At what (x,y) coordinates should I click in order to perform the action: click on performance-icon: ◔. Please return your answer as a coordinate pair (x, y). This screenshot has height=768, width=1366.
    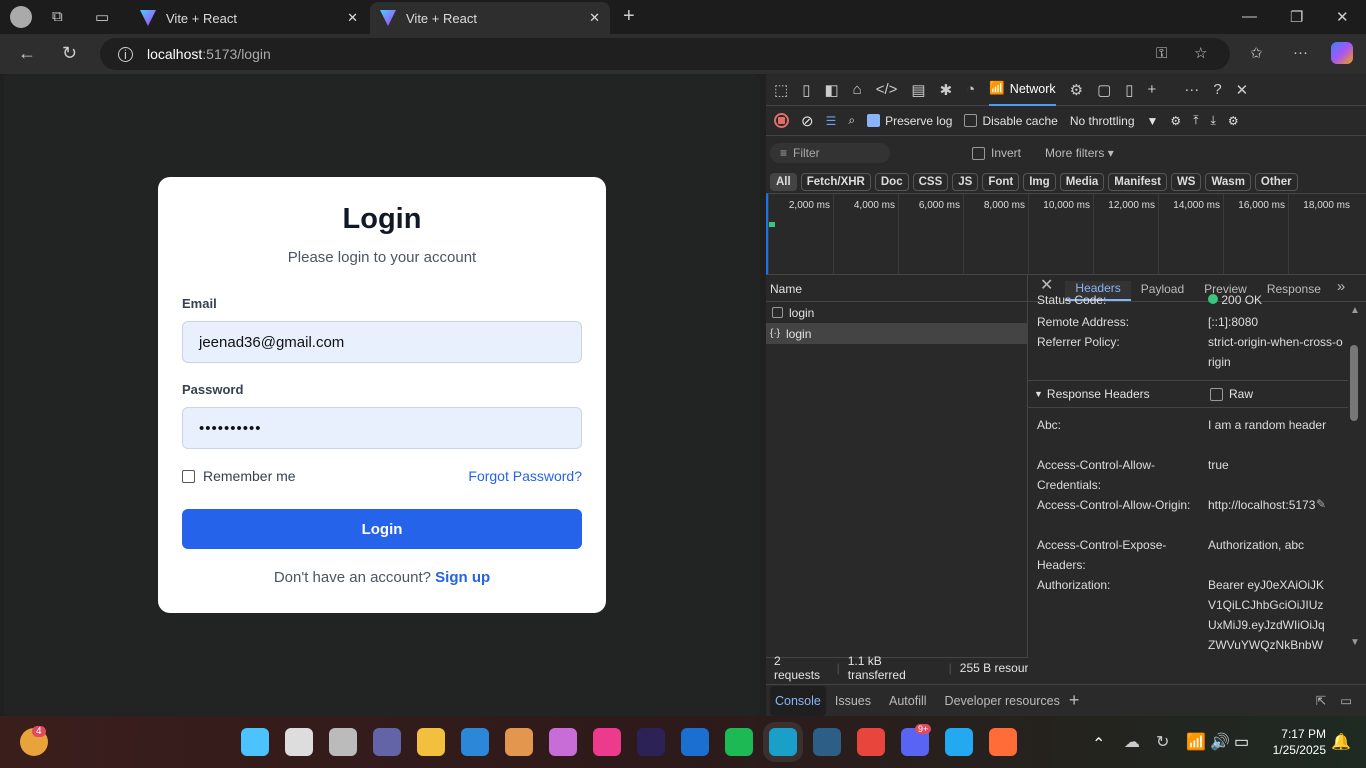
    Looking at the image, I should click on (970, 89).